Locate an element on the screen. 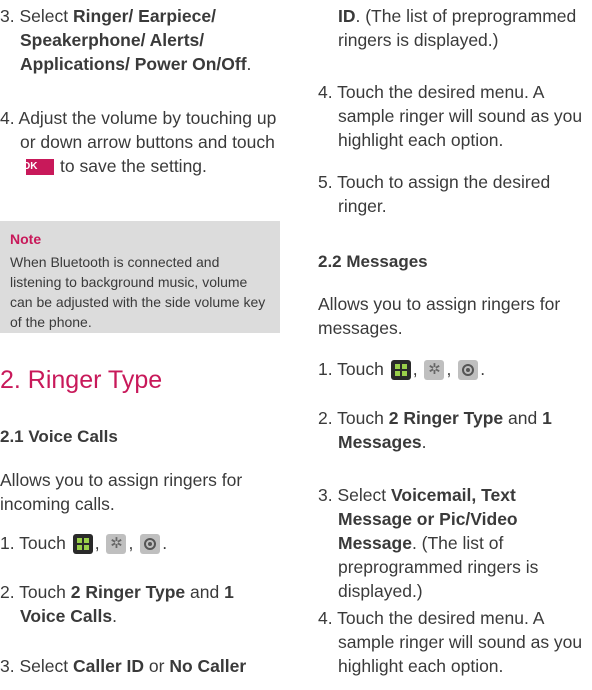 Image resolution: width=592 pixels, height=690 pixels. voice-step-3: 3. Select Caller ID or No Caller is located at coordinates (123, 666).